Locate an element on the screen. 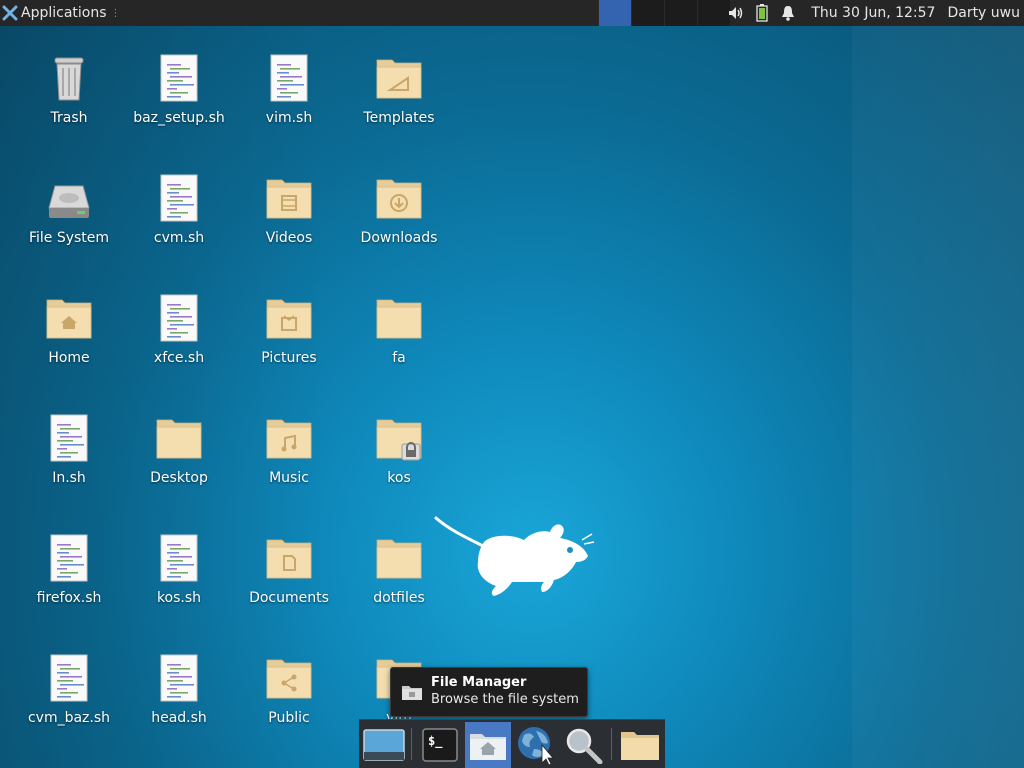 Image resolution: width=1024 pixels, height=768 pixels. show-desktop-icon is located at coordinates (384, 745).